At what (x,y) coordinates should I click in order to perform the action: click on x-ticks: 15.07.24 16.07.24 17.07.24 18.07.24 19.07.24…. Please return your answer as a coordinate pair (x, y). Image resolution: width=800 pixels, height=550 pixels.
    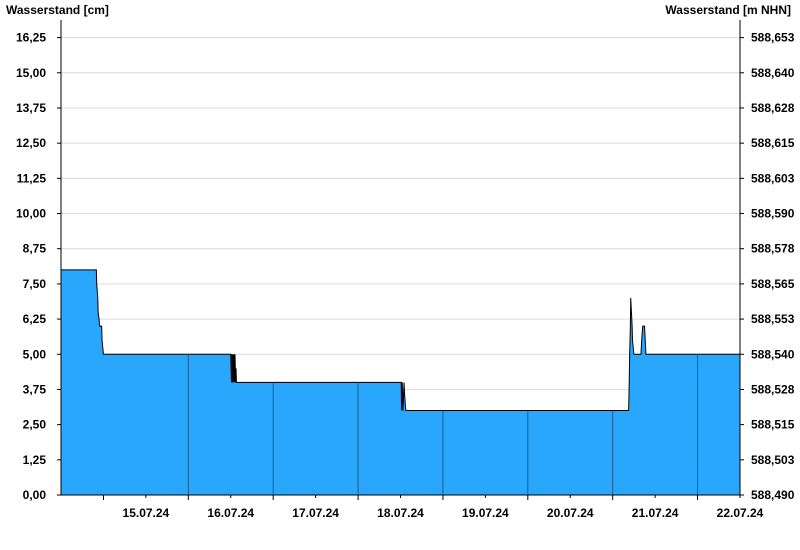
    Looking at the image, I should click on (433, 507).